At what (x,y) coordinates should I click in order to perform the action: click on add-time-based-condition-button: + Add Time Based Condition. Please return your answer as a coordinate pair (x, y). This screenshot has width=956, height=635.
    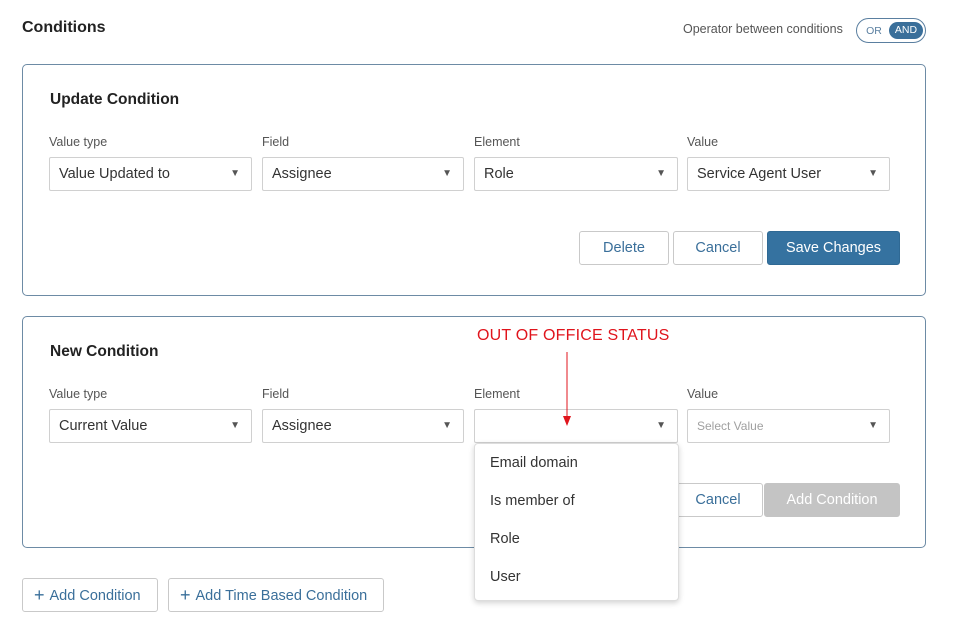
    Looking at the image, I should click on (276, 595).